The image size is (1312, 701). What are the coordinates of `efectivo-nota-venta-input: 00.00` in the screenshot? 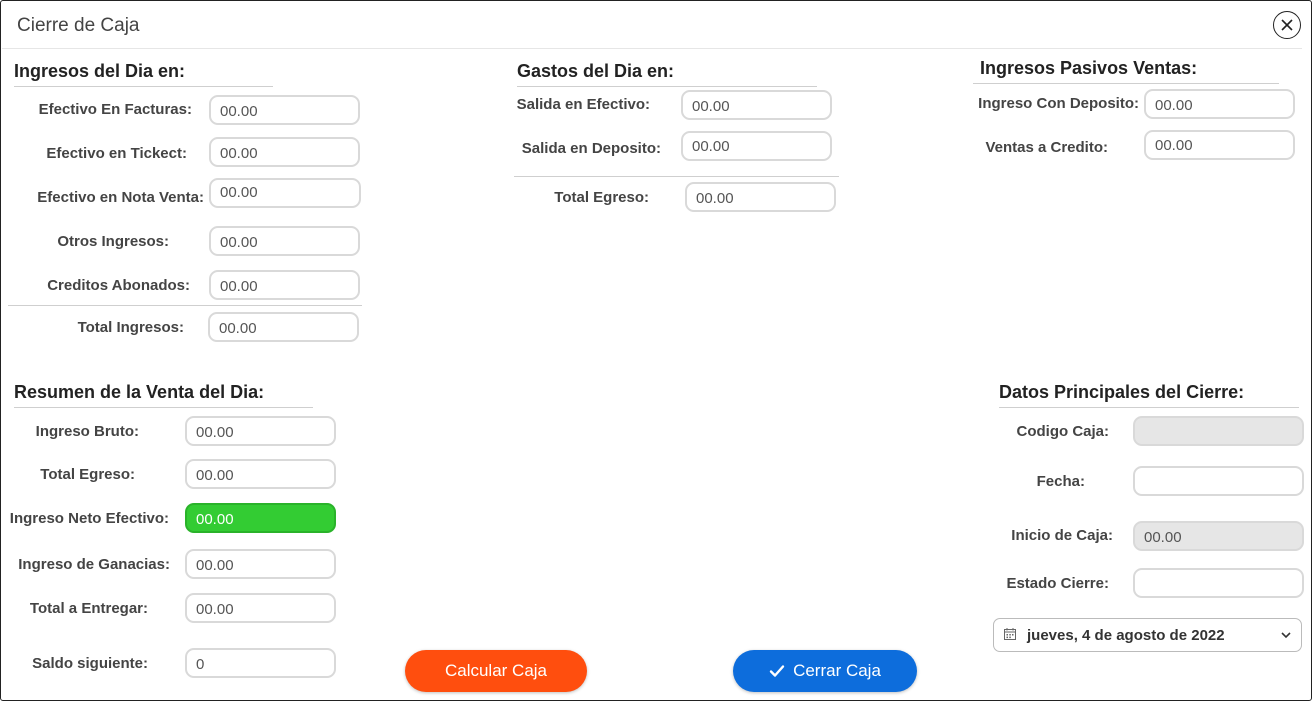 It's located at (285, 193).